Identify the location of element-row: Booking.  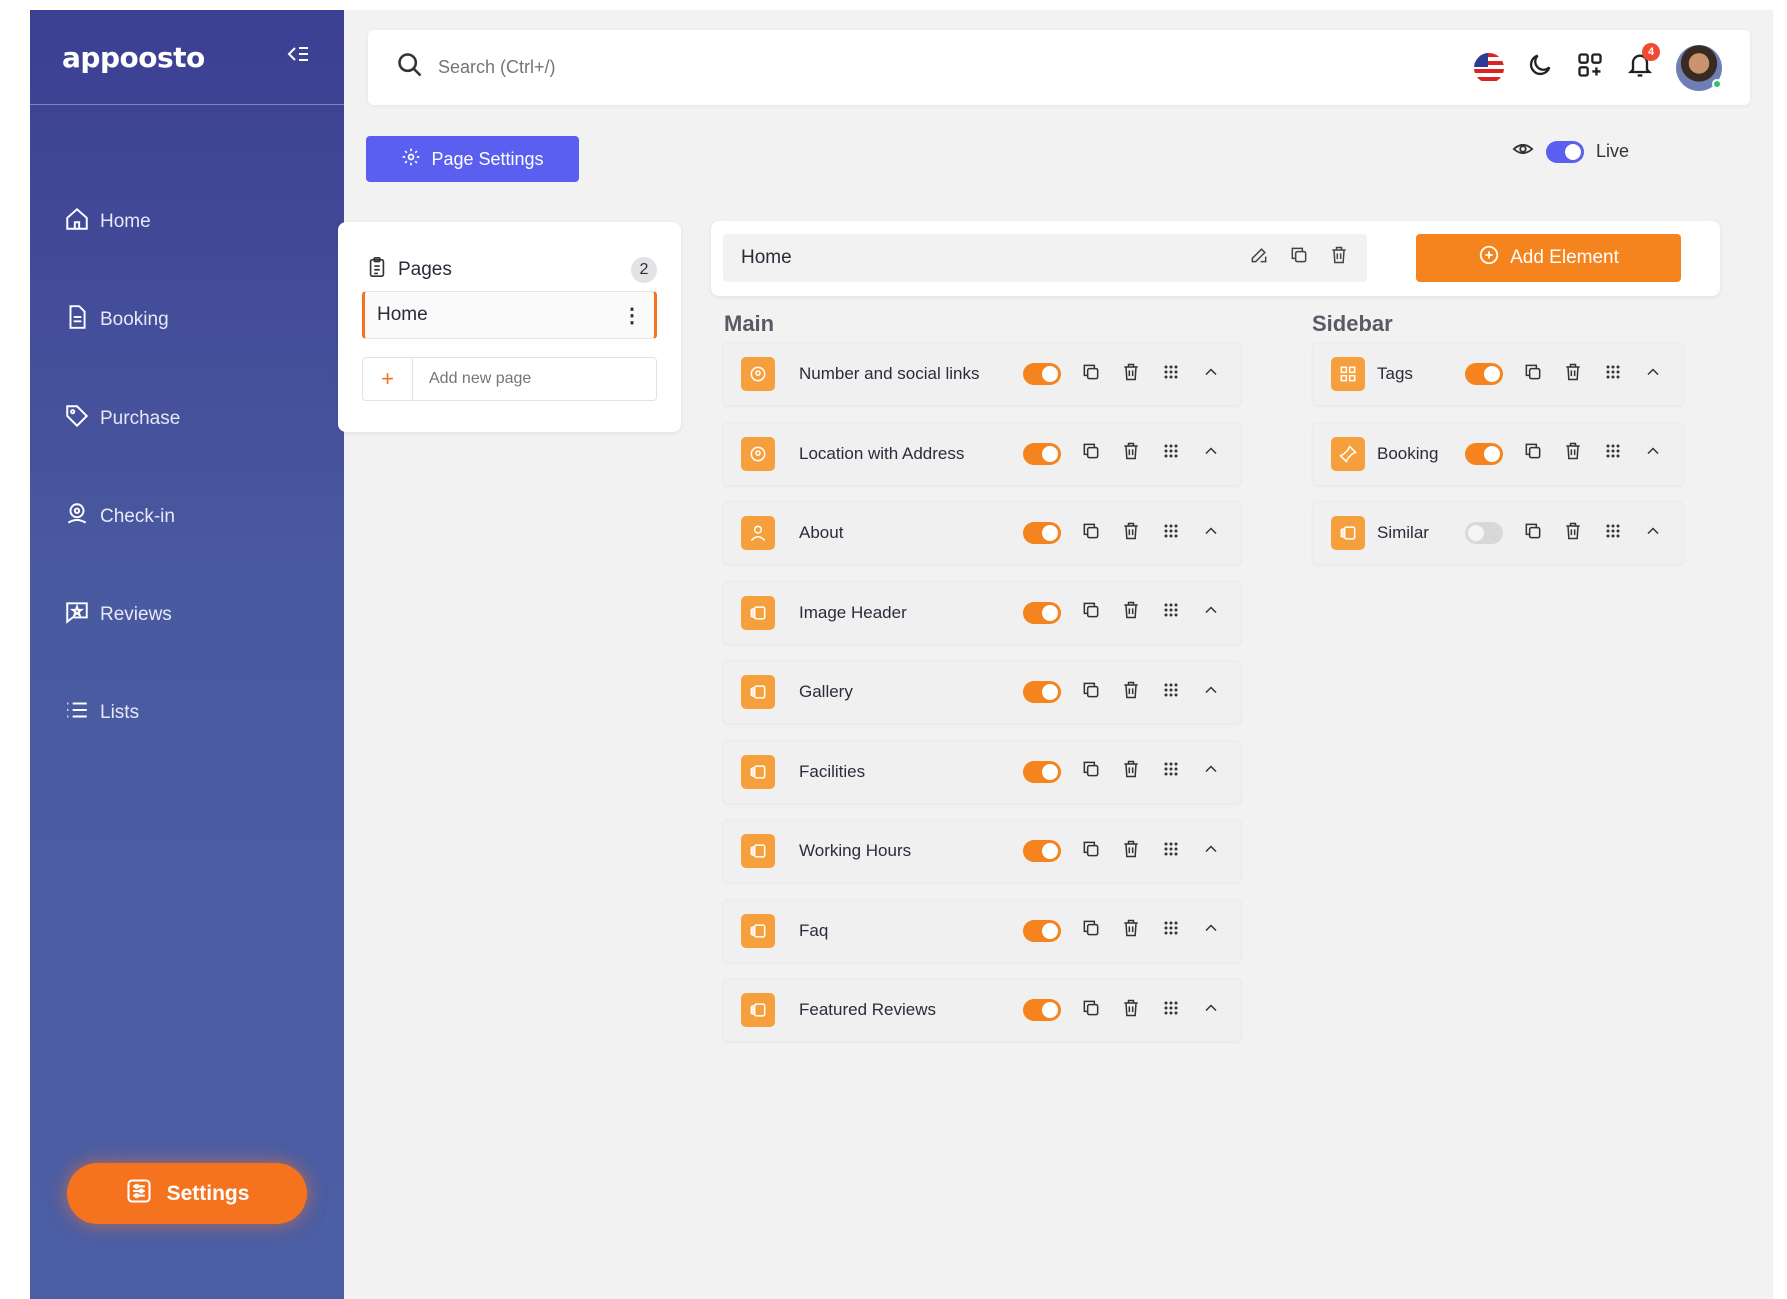
(1498, 453).